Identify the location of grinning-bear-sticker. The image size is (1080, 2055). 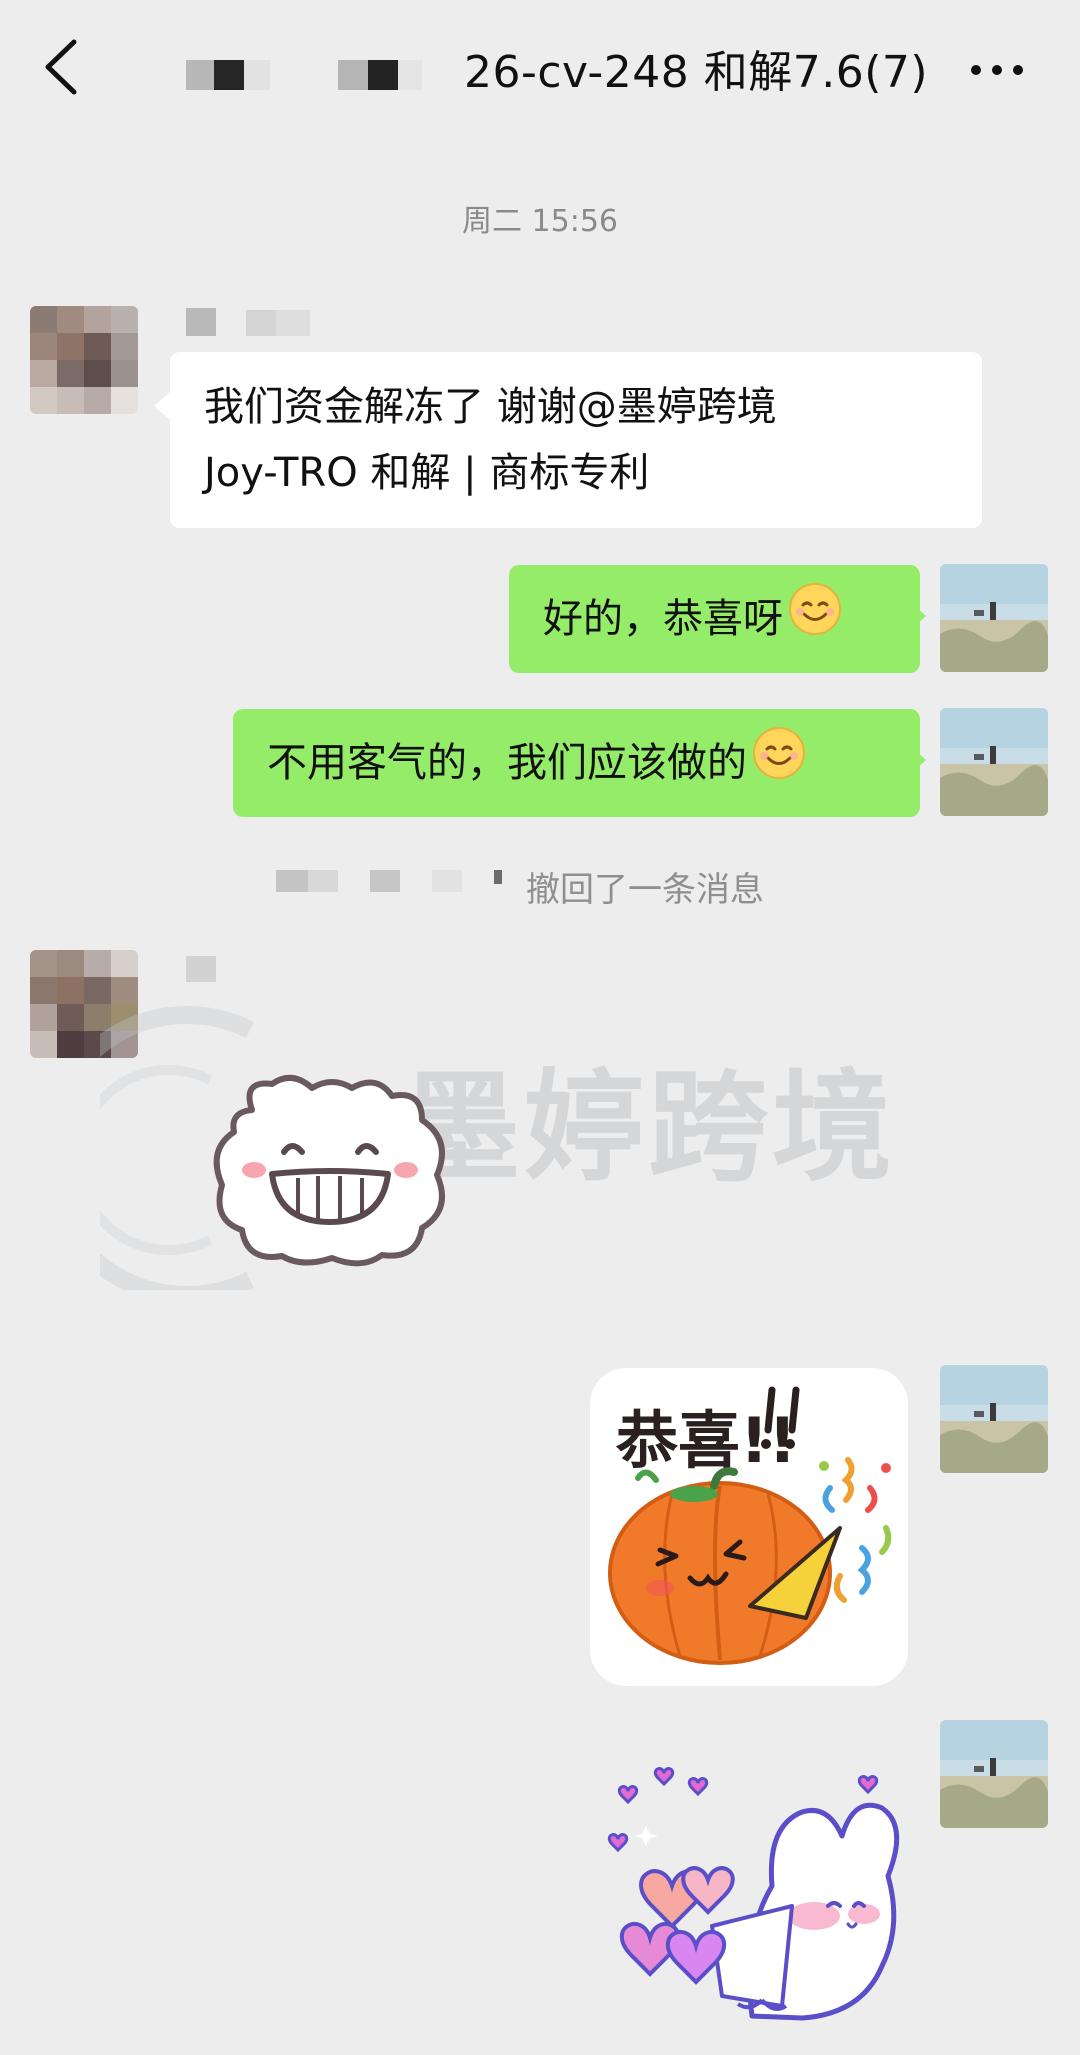
(332, 1172).